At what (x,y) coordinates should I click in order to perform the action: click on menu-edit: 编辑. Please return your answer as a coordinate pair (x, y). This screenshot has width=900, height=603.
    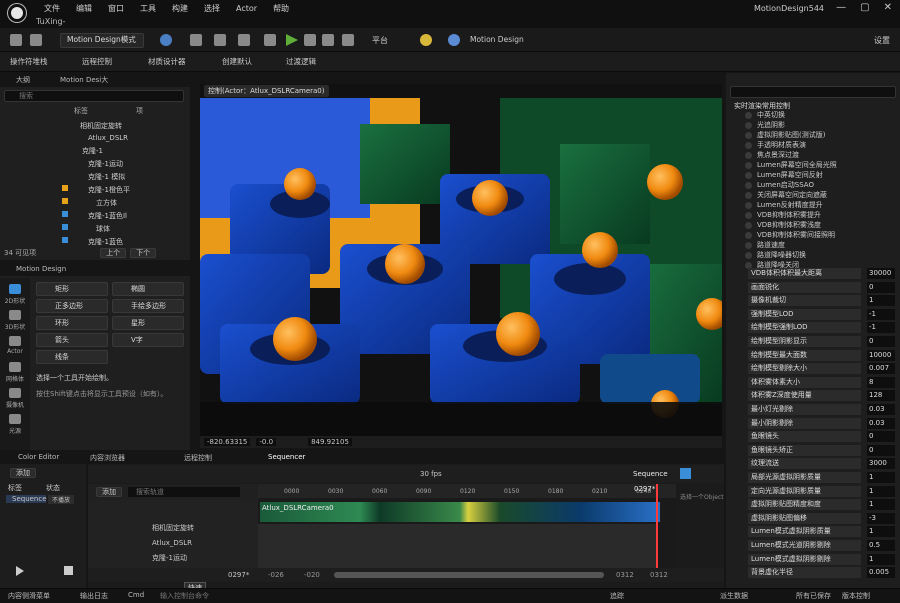
    Looking at the image, I should click on (84, 8).